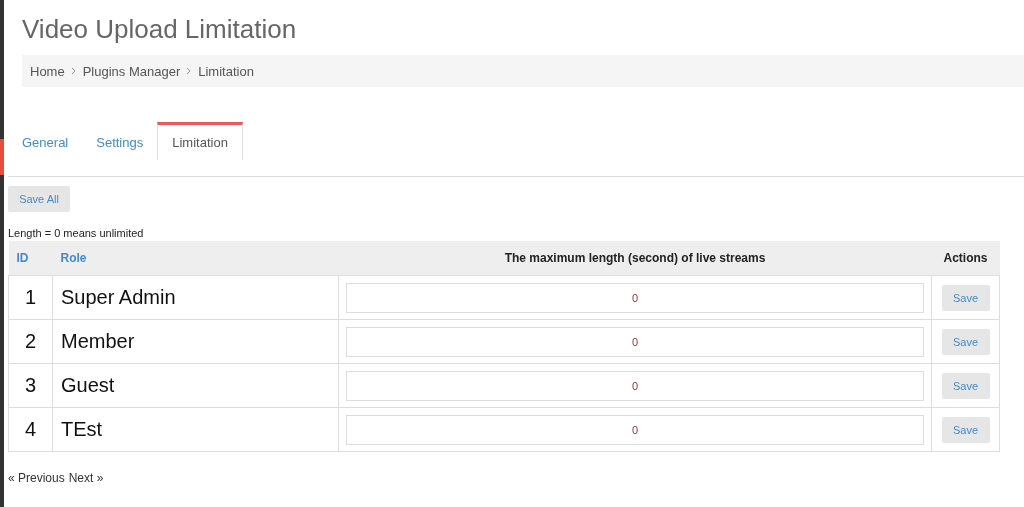 Image resolution: width=1024 pixels, height=507 pixels. Describe the element at coordinates (200, 141) in the screenshot. I see `tab: Limitation` at that location.